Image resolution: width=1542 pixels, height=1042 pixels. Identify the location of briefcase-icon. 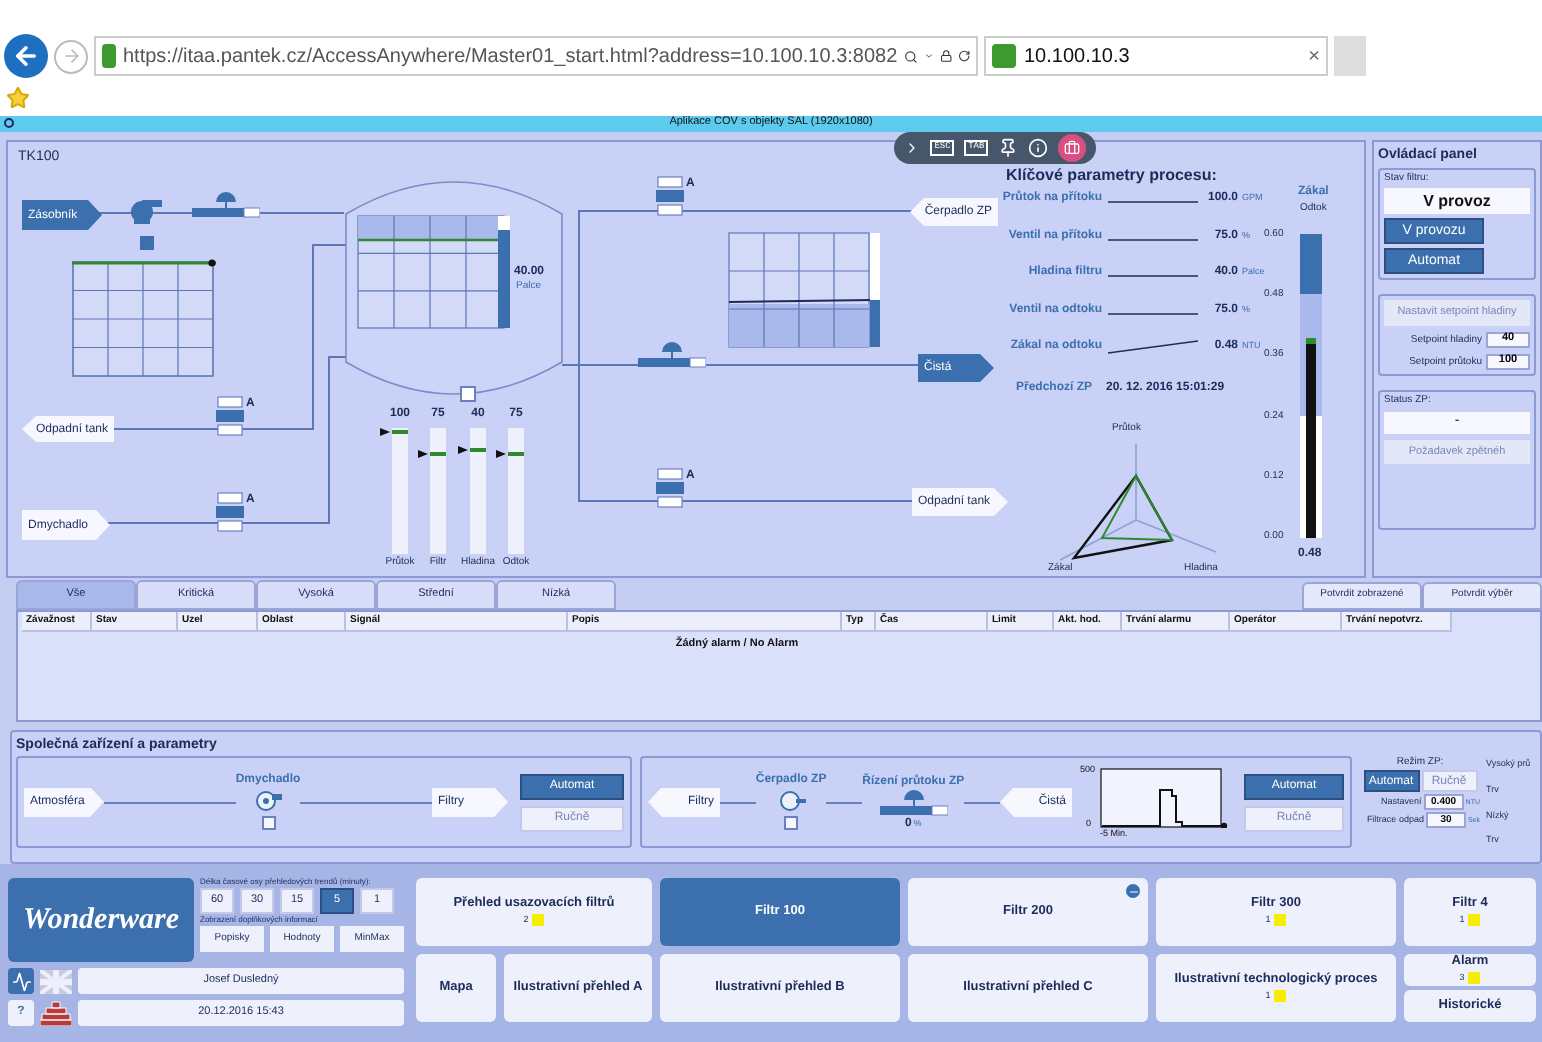
(1071, 148).